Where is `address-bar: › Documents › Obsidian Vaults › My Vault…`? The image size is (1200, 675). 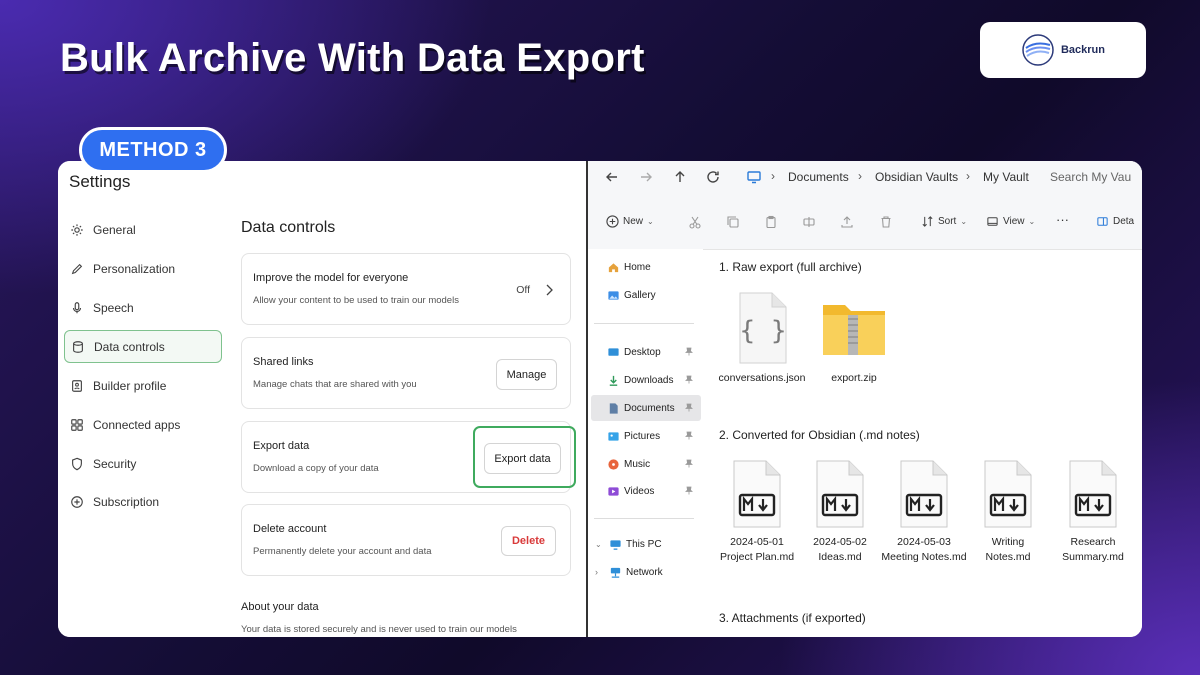 address-bar: › Documents › Obsidian Vaults › My Vault… is located at coordinates (865, 177).